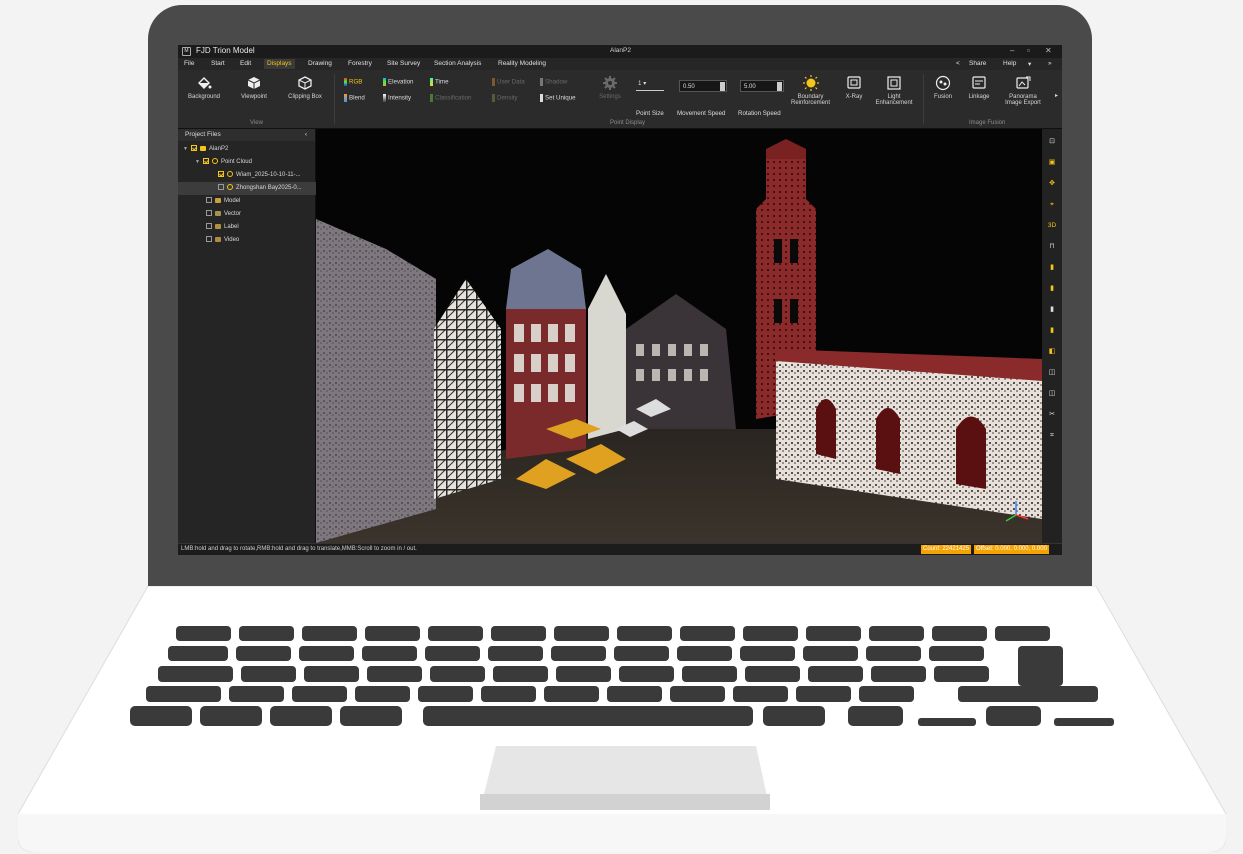 The height and width of the screenshot is (854, 1243). What do you see at coordinates (1052, 436) in the screenshot?
I see `crop-icon: ⌗` at bounding box center [1052, 436].